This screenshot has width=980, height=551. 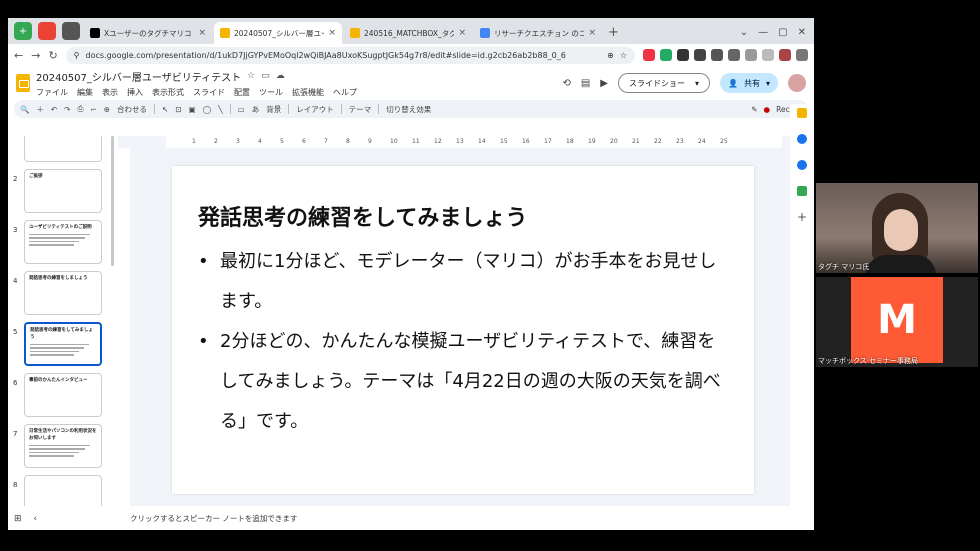 I want to click on comment-icon: ▭, so click(x=241, y=109).